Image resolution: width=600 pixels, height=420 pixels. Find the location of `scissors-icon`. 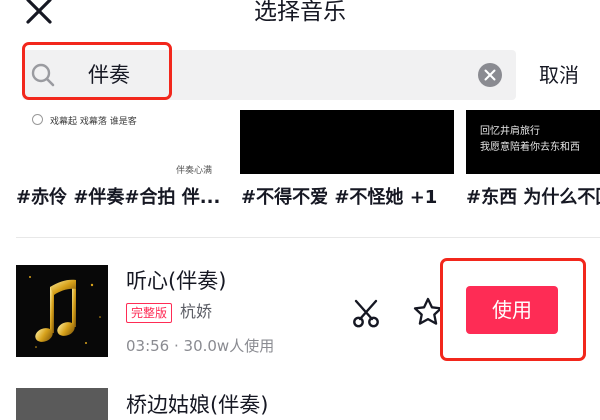

scissors-icon is located at coordinates (366, 313).